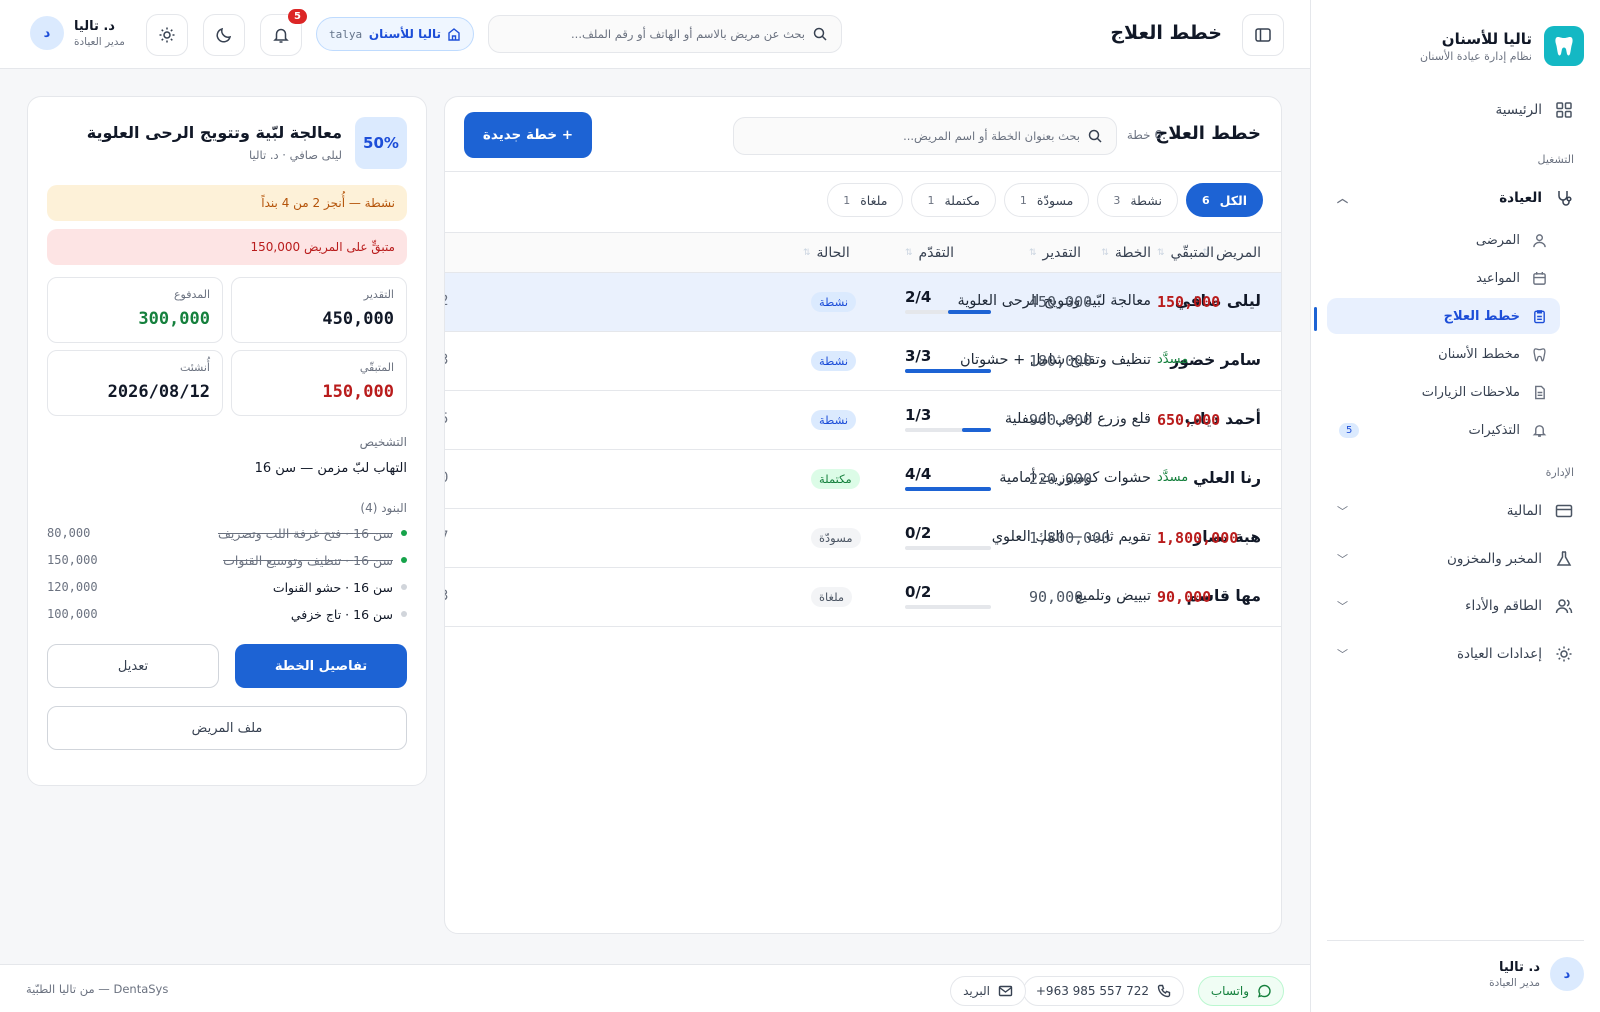  What do you see at coordinates (1185, 253) in the screenshot?
I see `col-remaining: المتبقّي ⇅` at bounding box center [1185, 253].